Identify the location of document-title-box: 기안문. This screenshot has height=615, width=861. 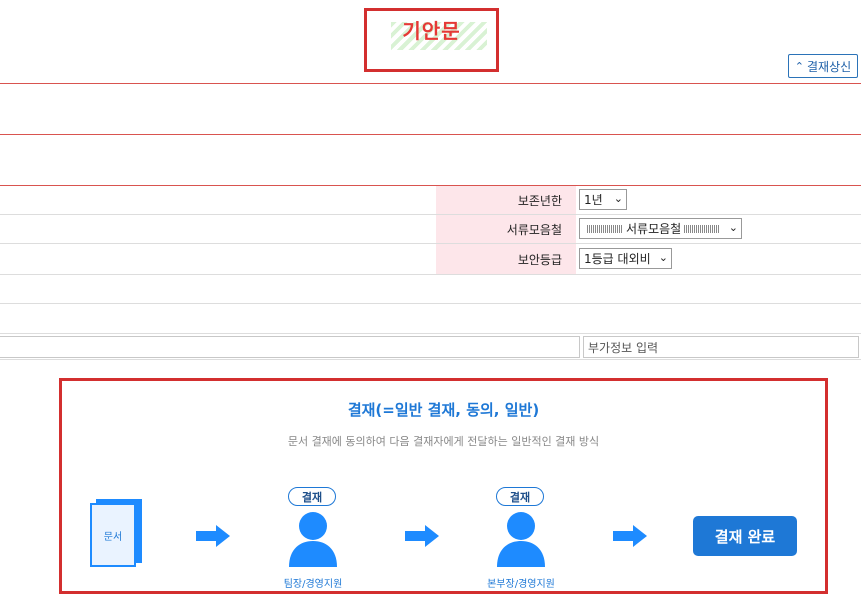
(431, 40).